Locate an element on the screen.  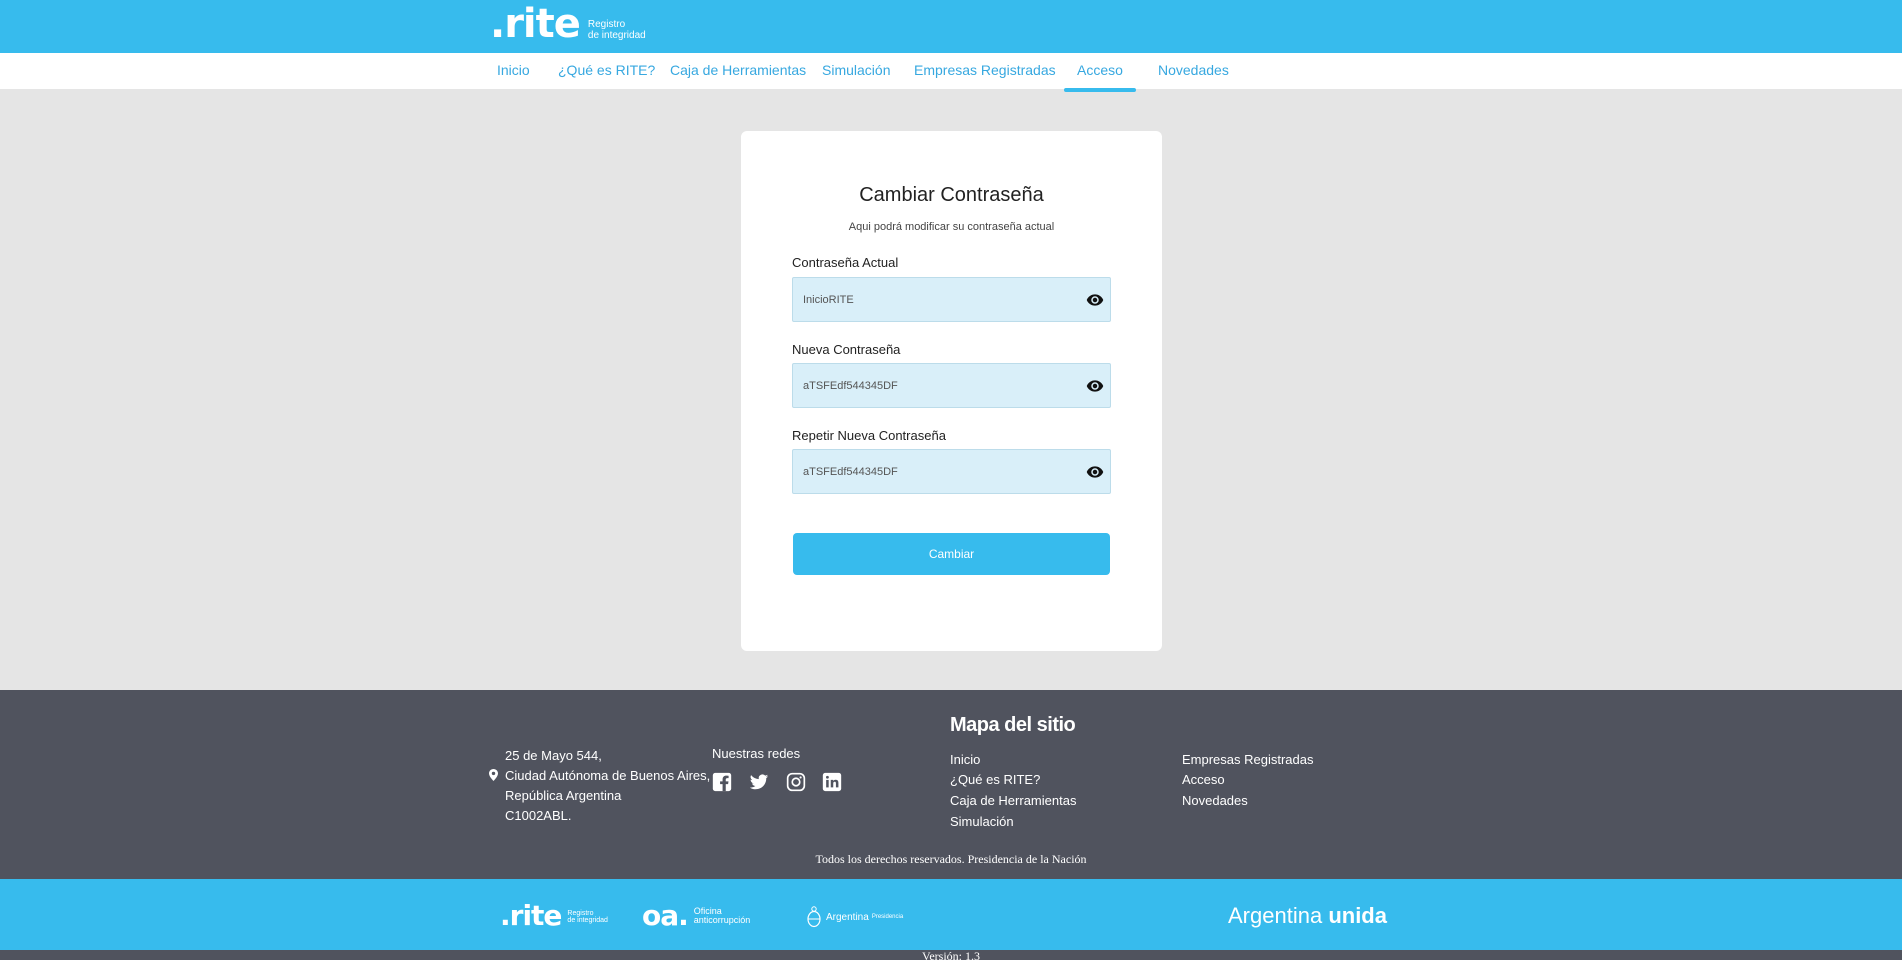
rite-logo: .rite Registro de integridad is located at coordinates (568, 24).